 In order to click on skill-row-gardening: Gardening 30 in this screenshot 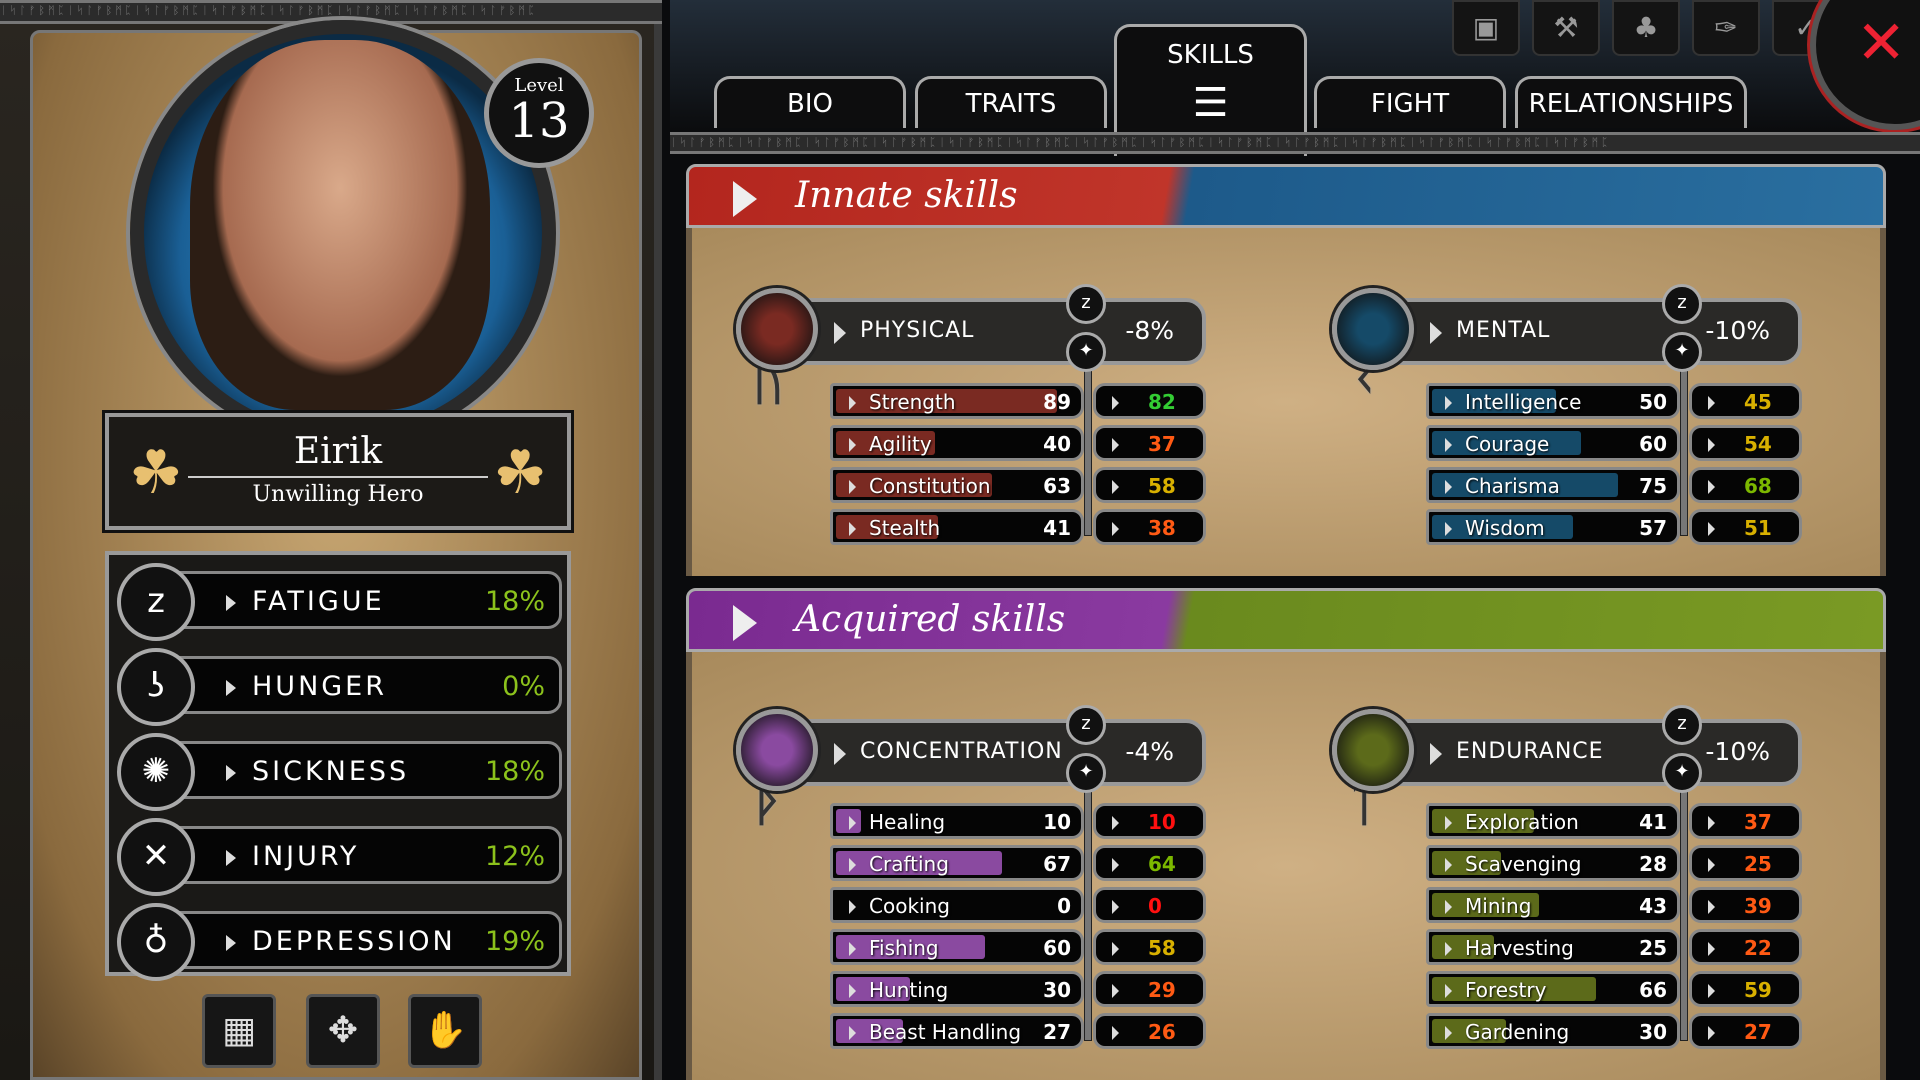, I will do `click(1553, 1031)`.